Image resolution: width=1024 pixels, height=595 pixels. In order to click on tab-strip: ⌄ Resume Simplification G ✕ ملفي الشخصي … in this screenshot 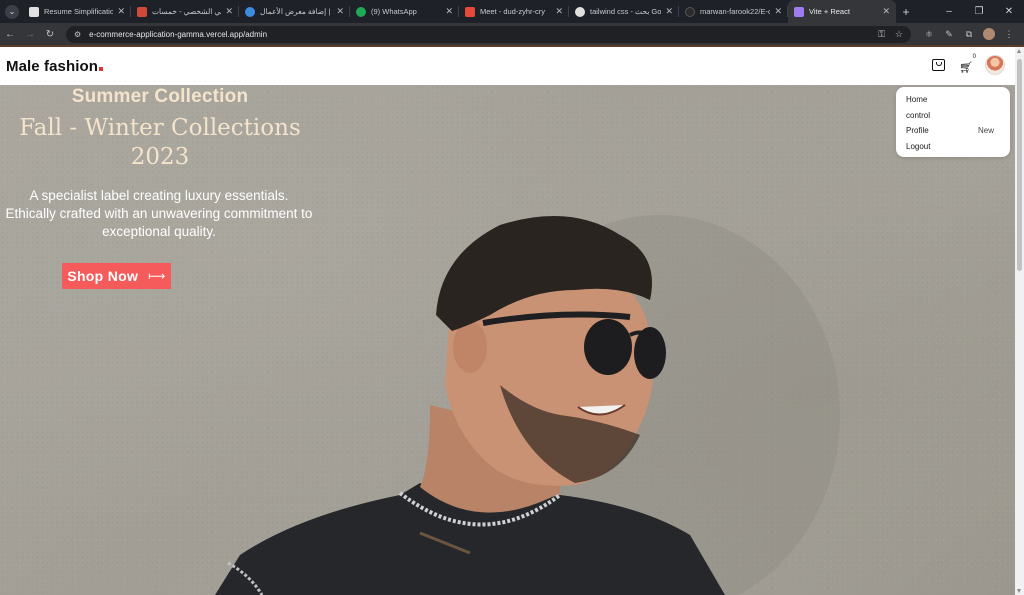, I will do `click(512, 11)`.